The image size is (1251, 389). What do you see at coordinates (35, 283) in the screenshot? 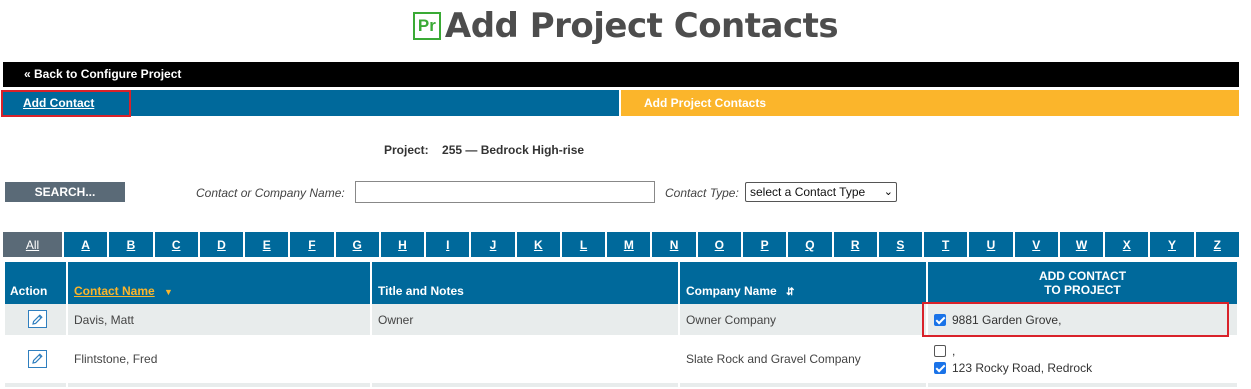
I see `header-action: Action` at bounding box center [35, 283].